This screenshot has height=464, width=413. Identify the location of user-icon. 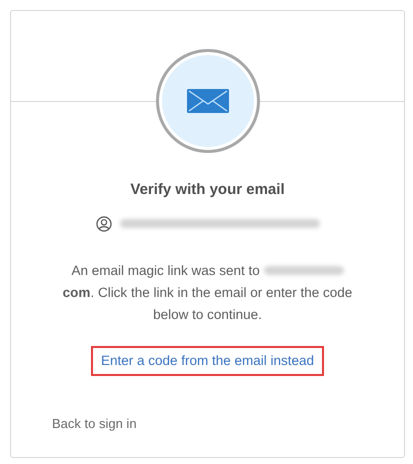
(104, 224).